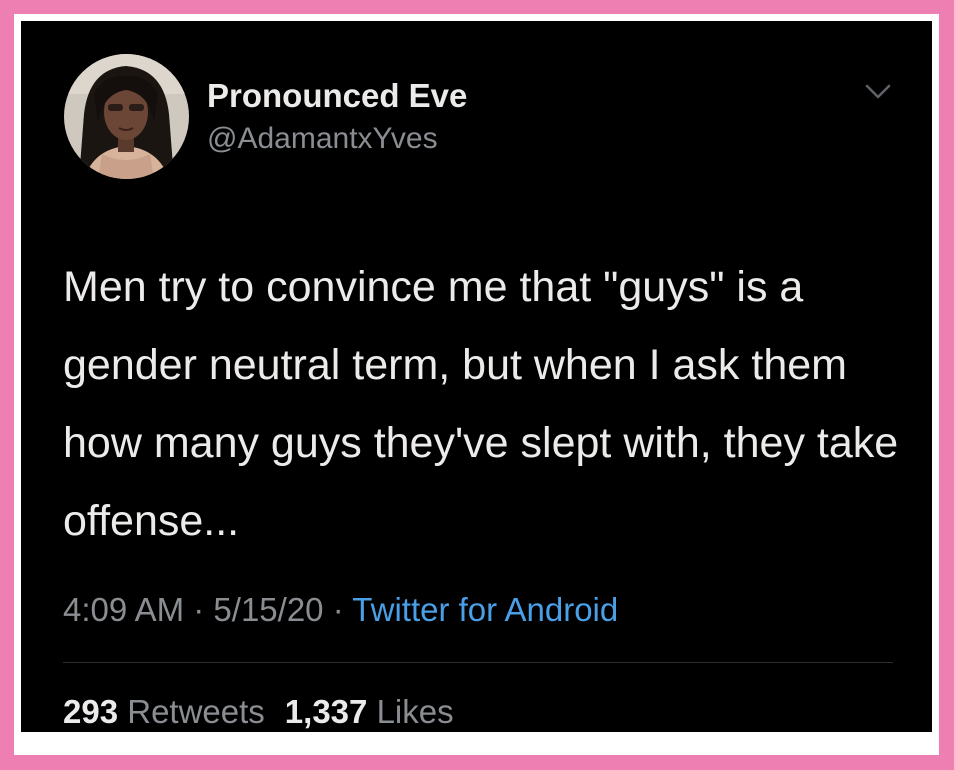 This screenshot has width=954, height=770. I want to click on retweets-label: Retweets, so click(196, 711).